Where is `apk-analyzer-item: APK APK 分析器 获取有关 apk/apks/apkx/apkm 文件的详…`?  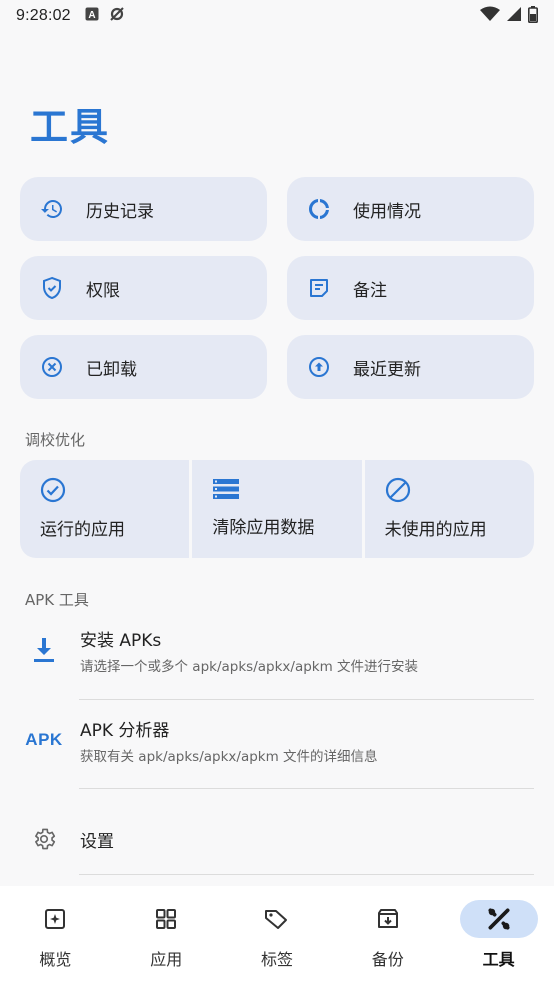
apk-analyzer-item: APK APK 分析器 获取有关 apk/apks/apkx/apkm 文件的详… is located at coordinates (277, 740).